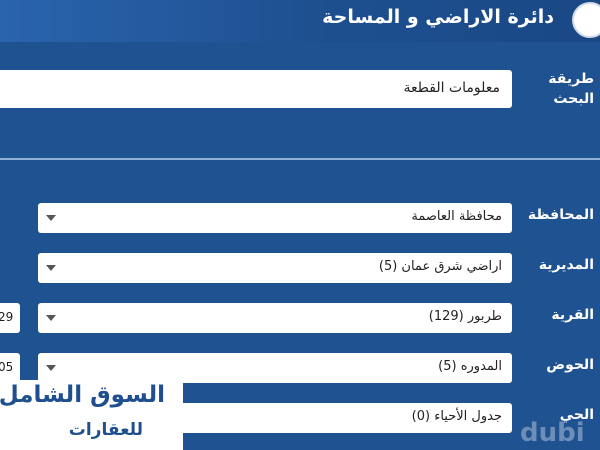 The width and height of the screenshot is (600, 450). Describe the element at coordinates (438, 17) in the screenshot. I see `page-title: دائرة الاراضي و المساحة` at that location.